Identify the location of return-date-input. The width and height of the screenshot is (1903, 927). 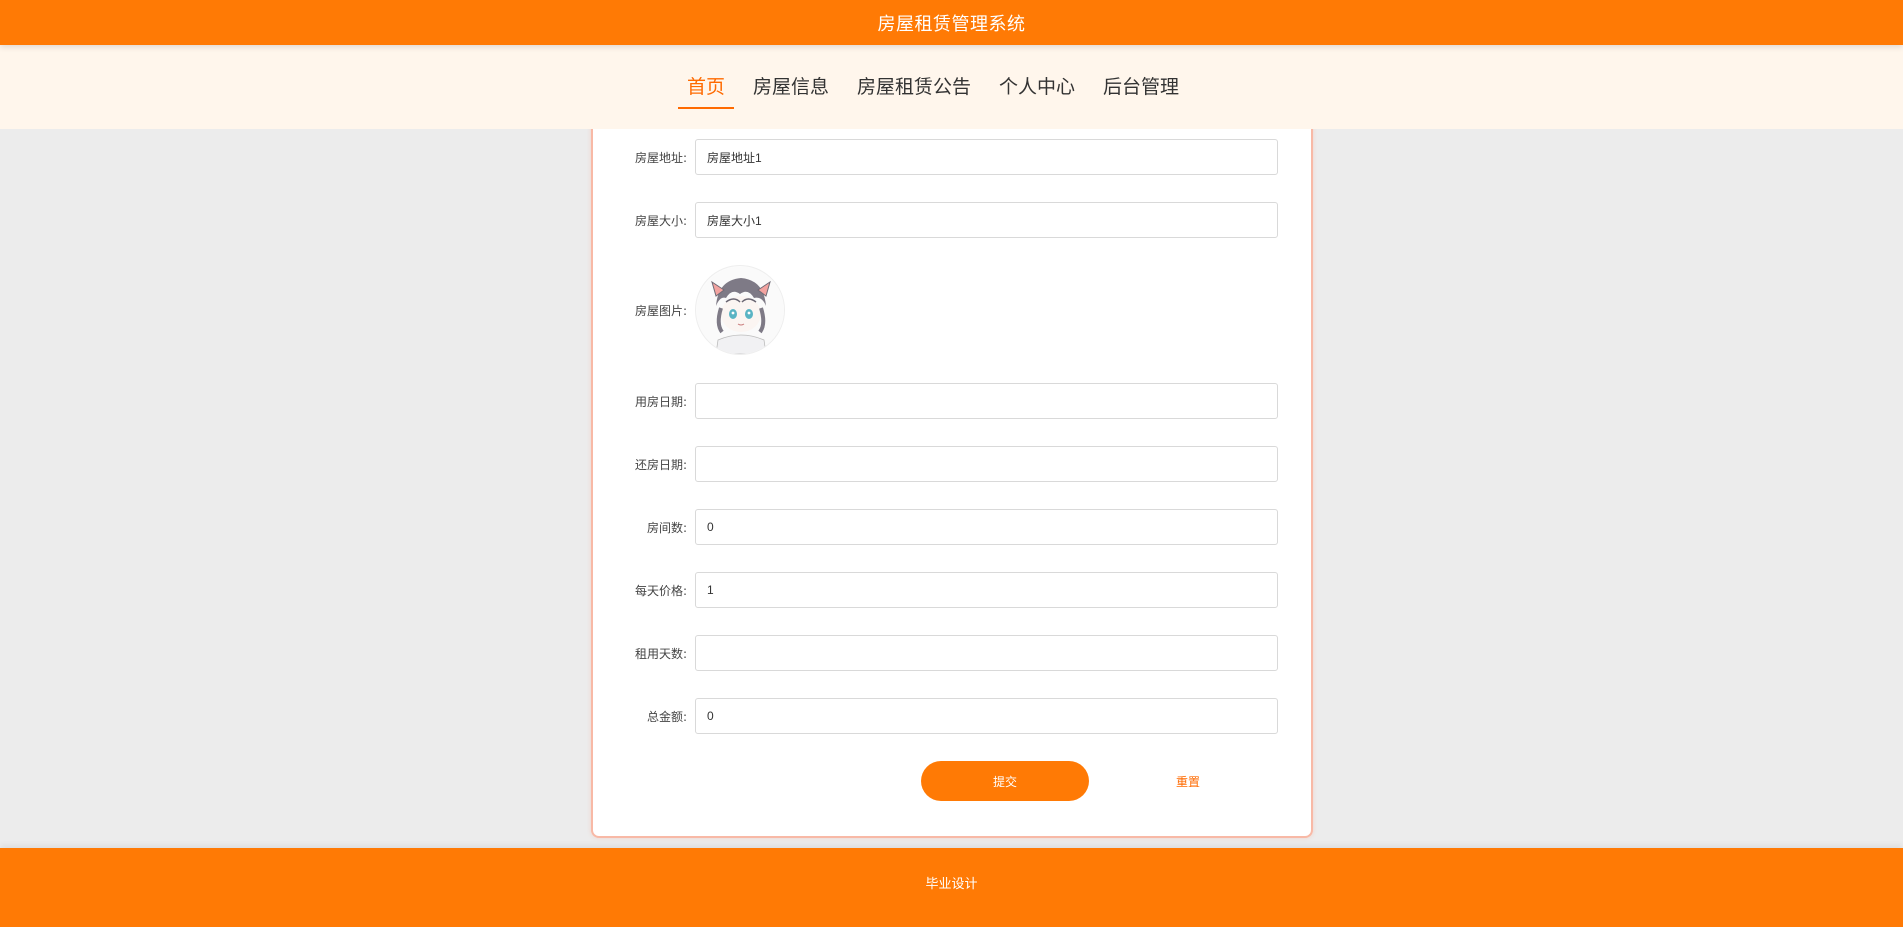
(986, 464).